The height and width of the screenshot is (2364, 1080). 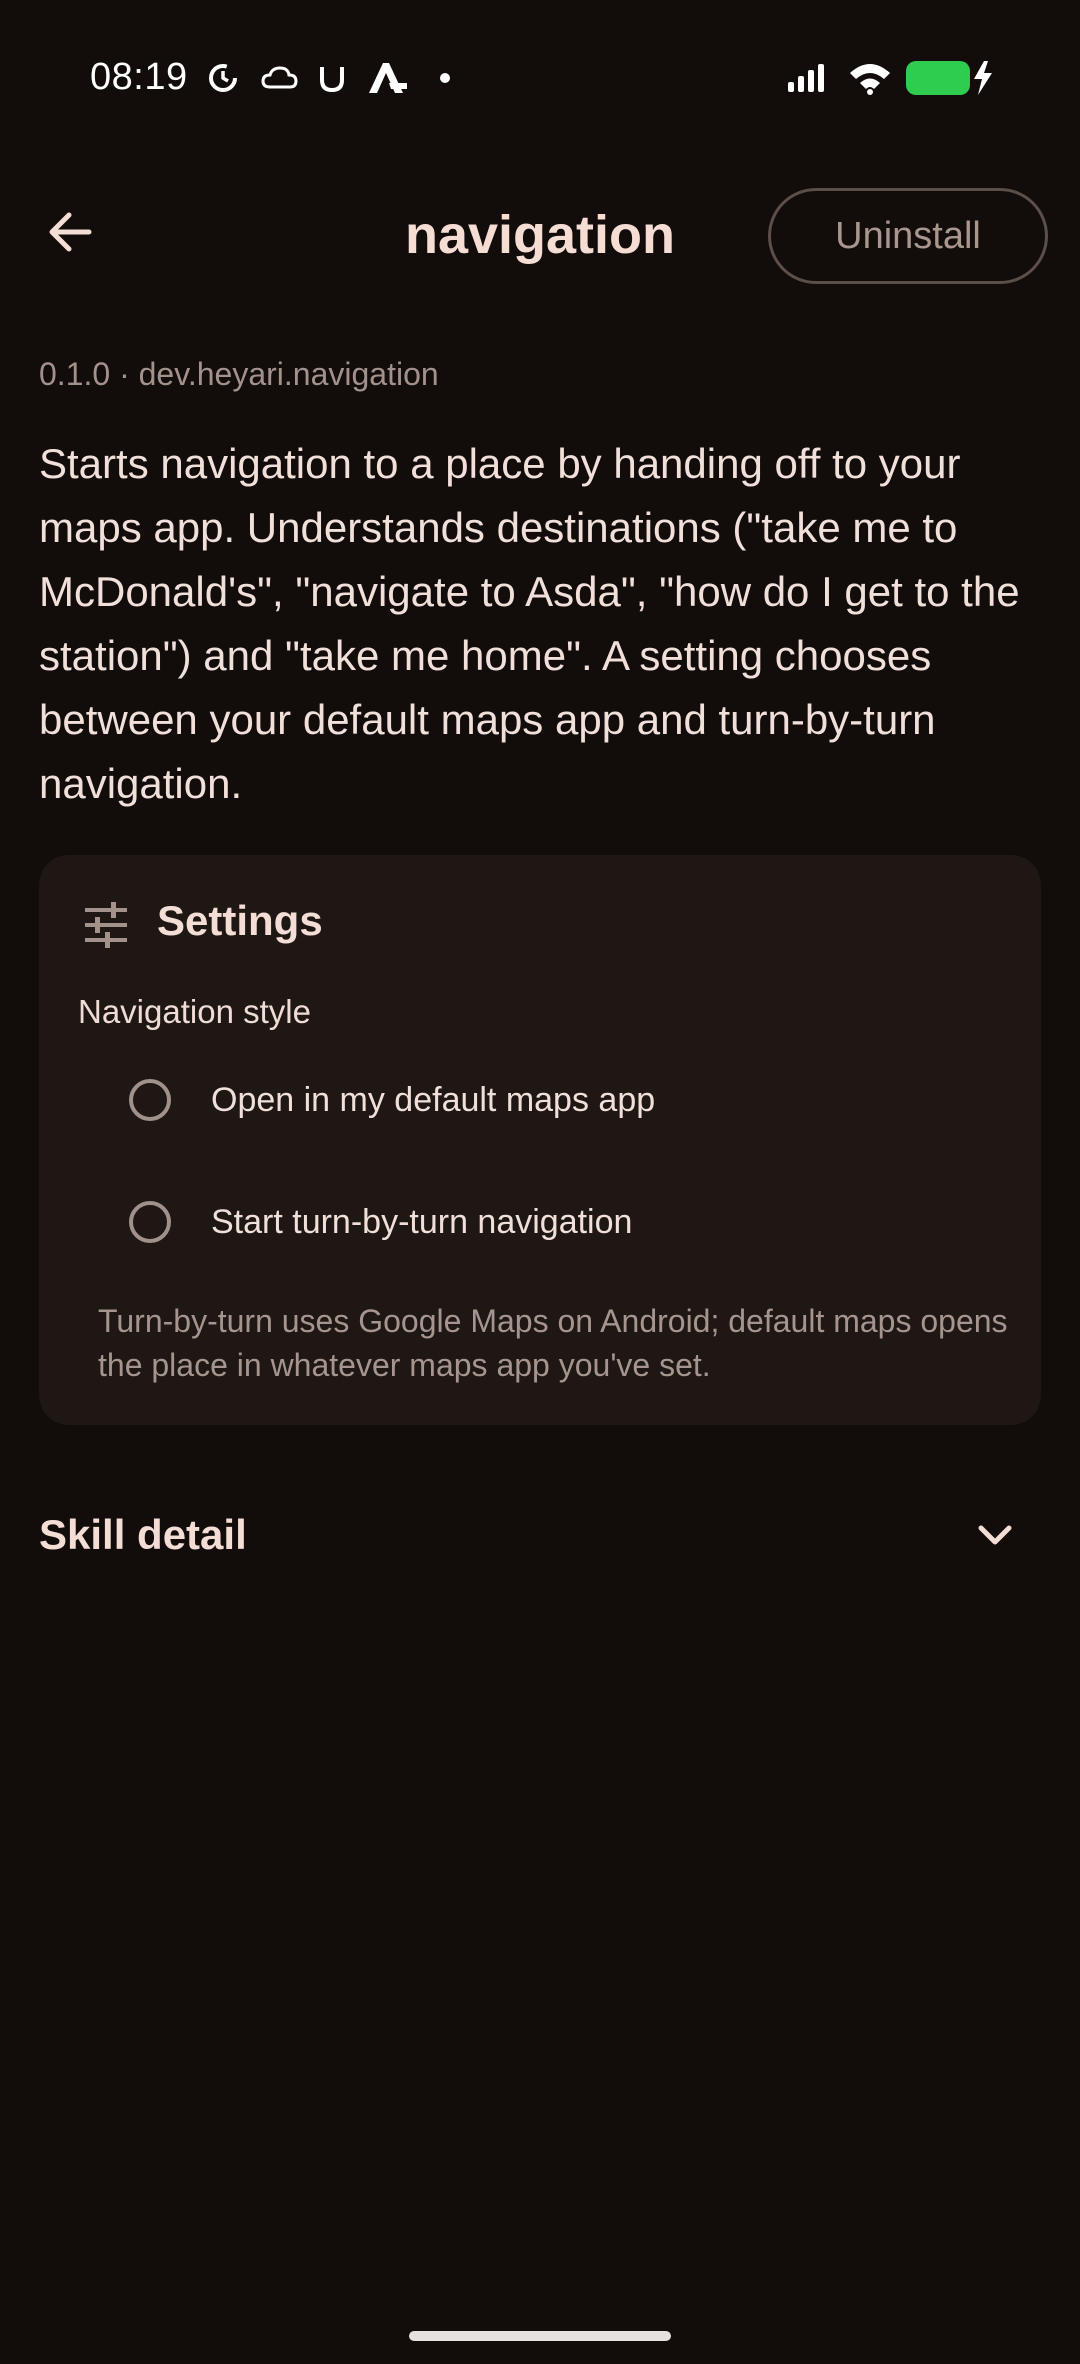 I want to click on version-package-label: 0.1.0 · dev.heyari.navigation, so click(x=239, y=374).